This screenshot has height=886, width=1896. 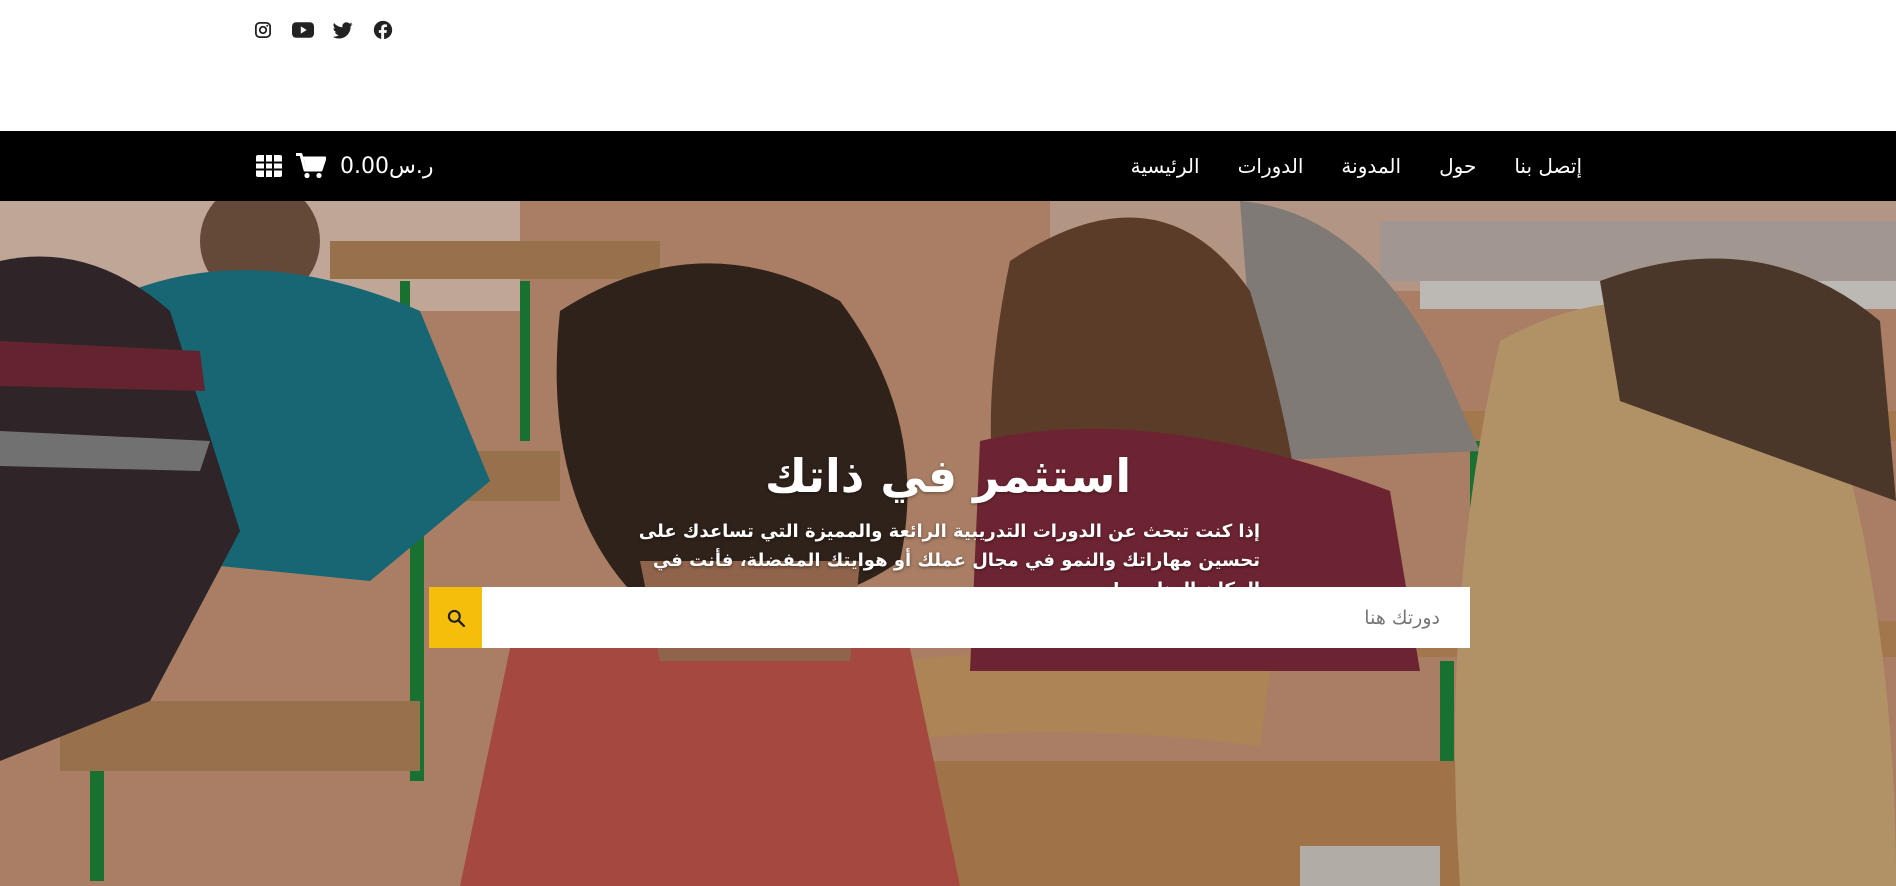 What do you see at coordinates (323, 30) in the screenshot?
I see `social-links` at bounding box center [323, 30].